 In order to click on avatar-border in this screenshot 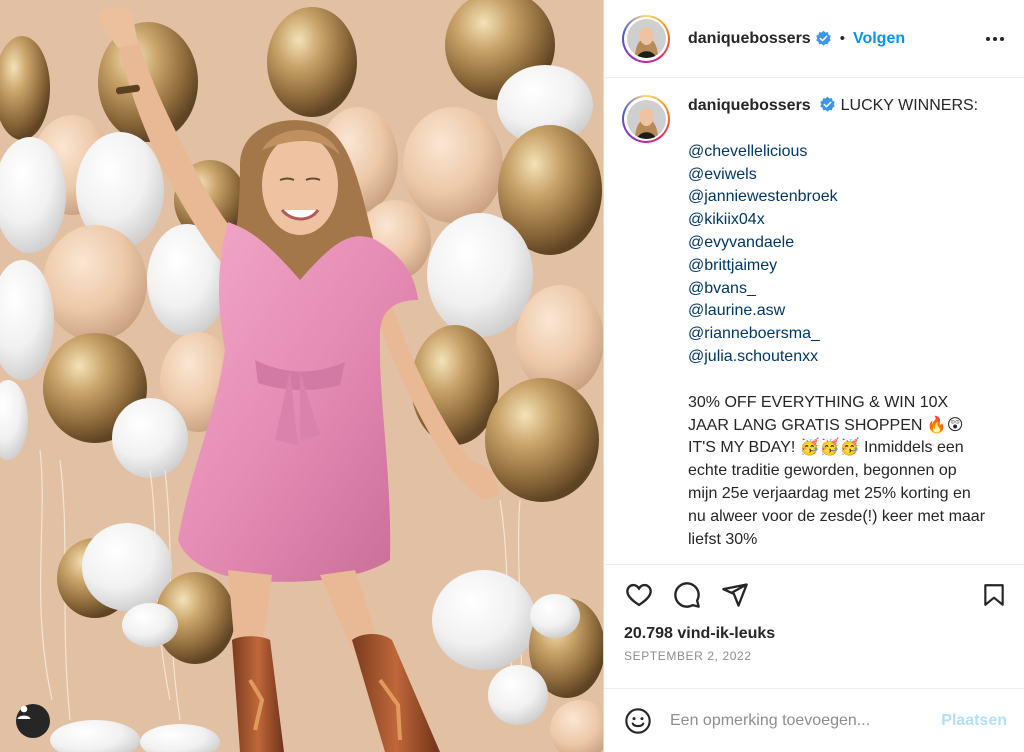, I will do `click(646, 38)`.